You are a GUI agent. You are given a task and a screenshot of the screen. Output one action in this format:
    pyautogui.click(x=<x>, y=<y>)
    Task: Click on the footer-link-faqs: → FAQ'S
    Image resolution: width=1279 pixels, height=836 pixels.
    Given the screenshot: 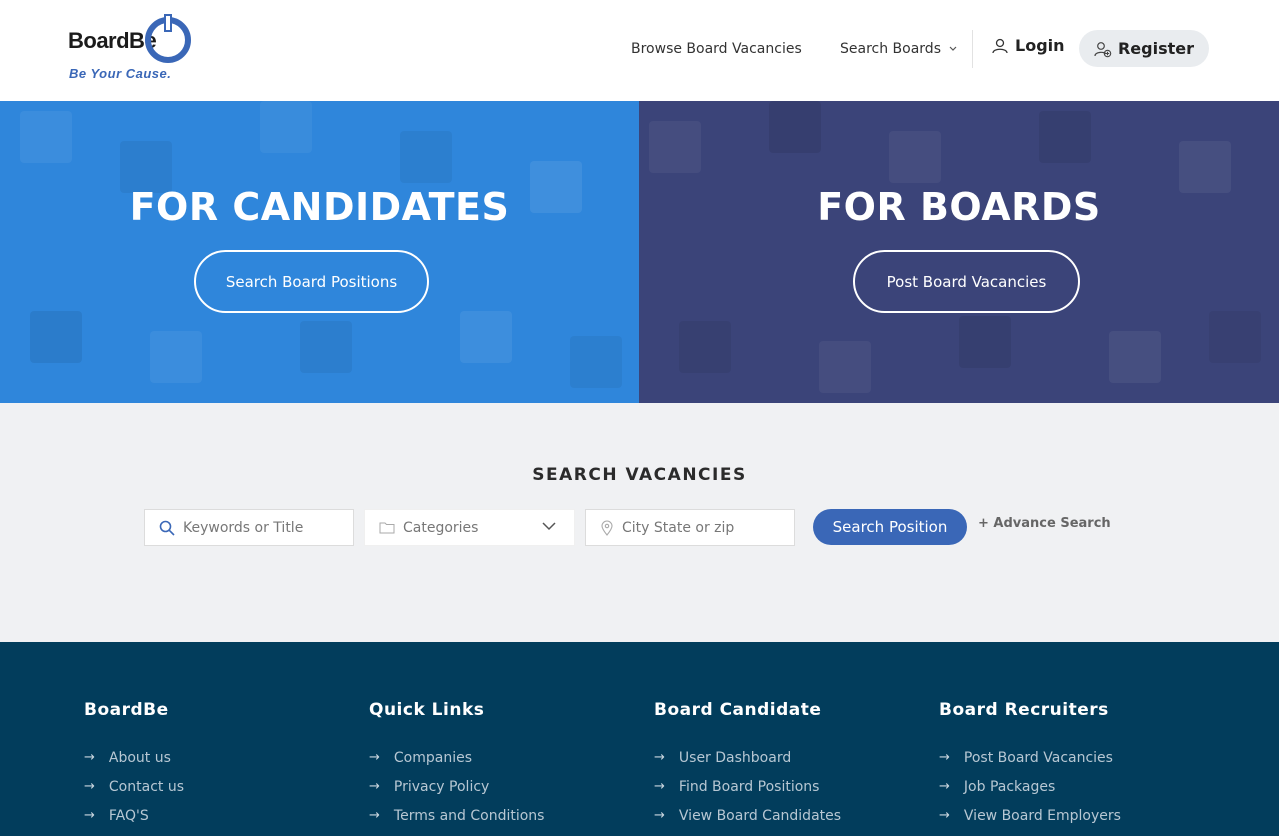 What is the action you would take?
    pyautogui.click(x=134, y=815)
    